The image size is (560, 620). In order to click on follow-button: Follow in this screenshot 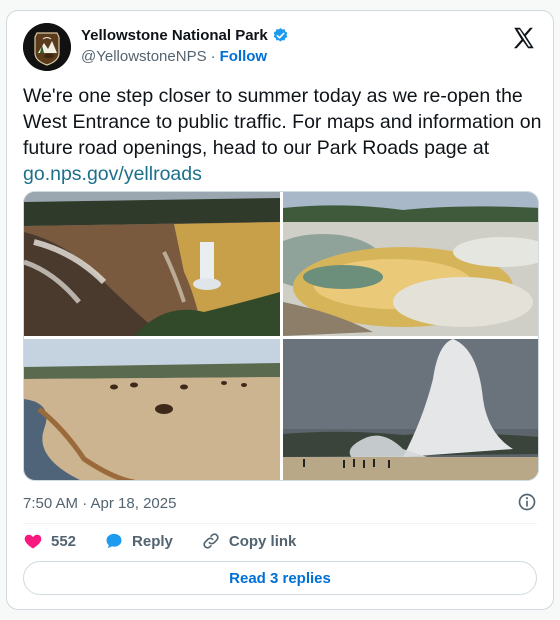, I will do `click(244, 56)`.